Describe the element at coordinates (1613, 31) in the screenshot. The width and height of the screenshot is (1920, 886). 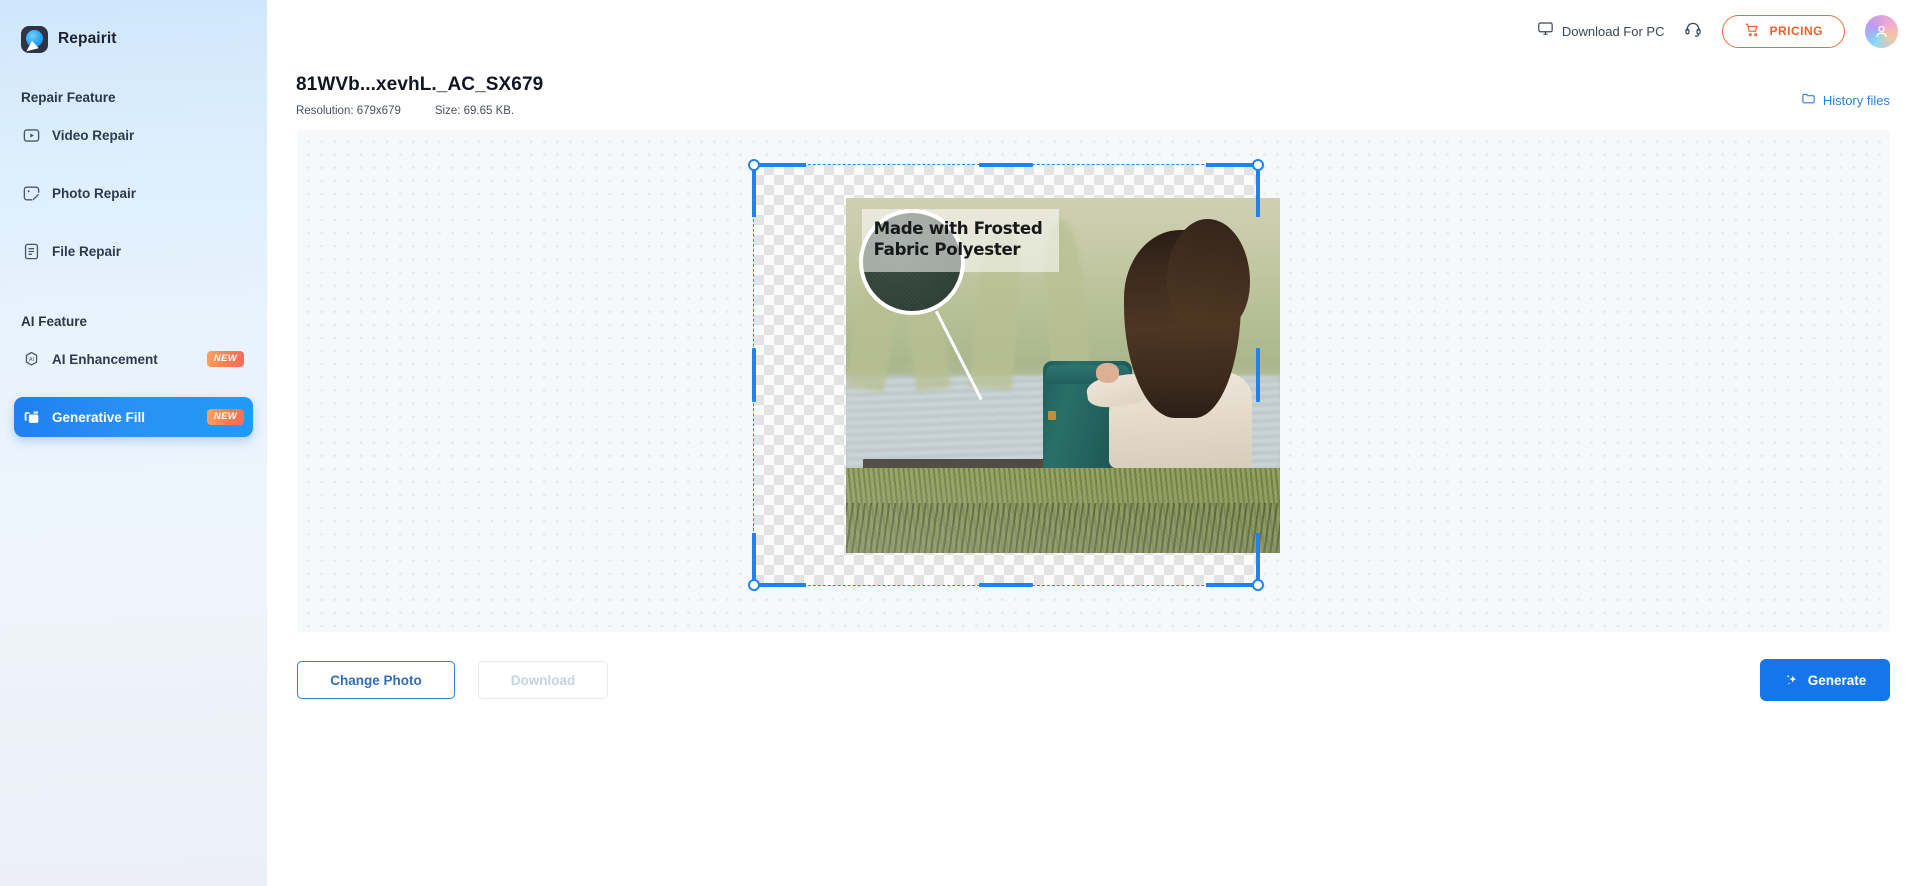
I see `download-for-pc-label: Download For PC` at that location.